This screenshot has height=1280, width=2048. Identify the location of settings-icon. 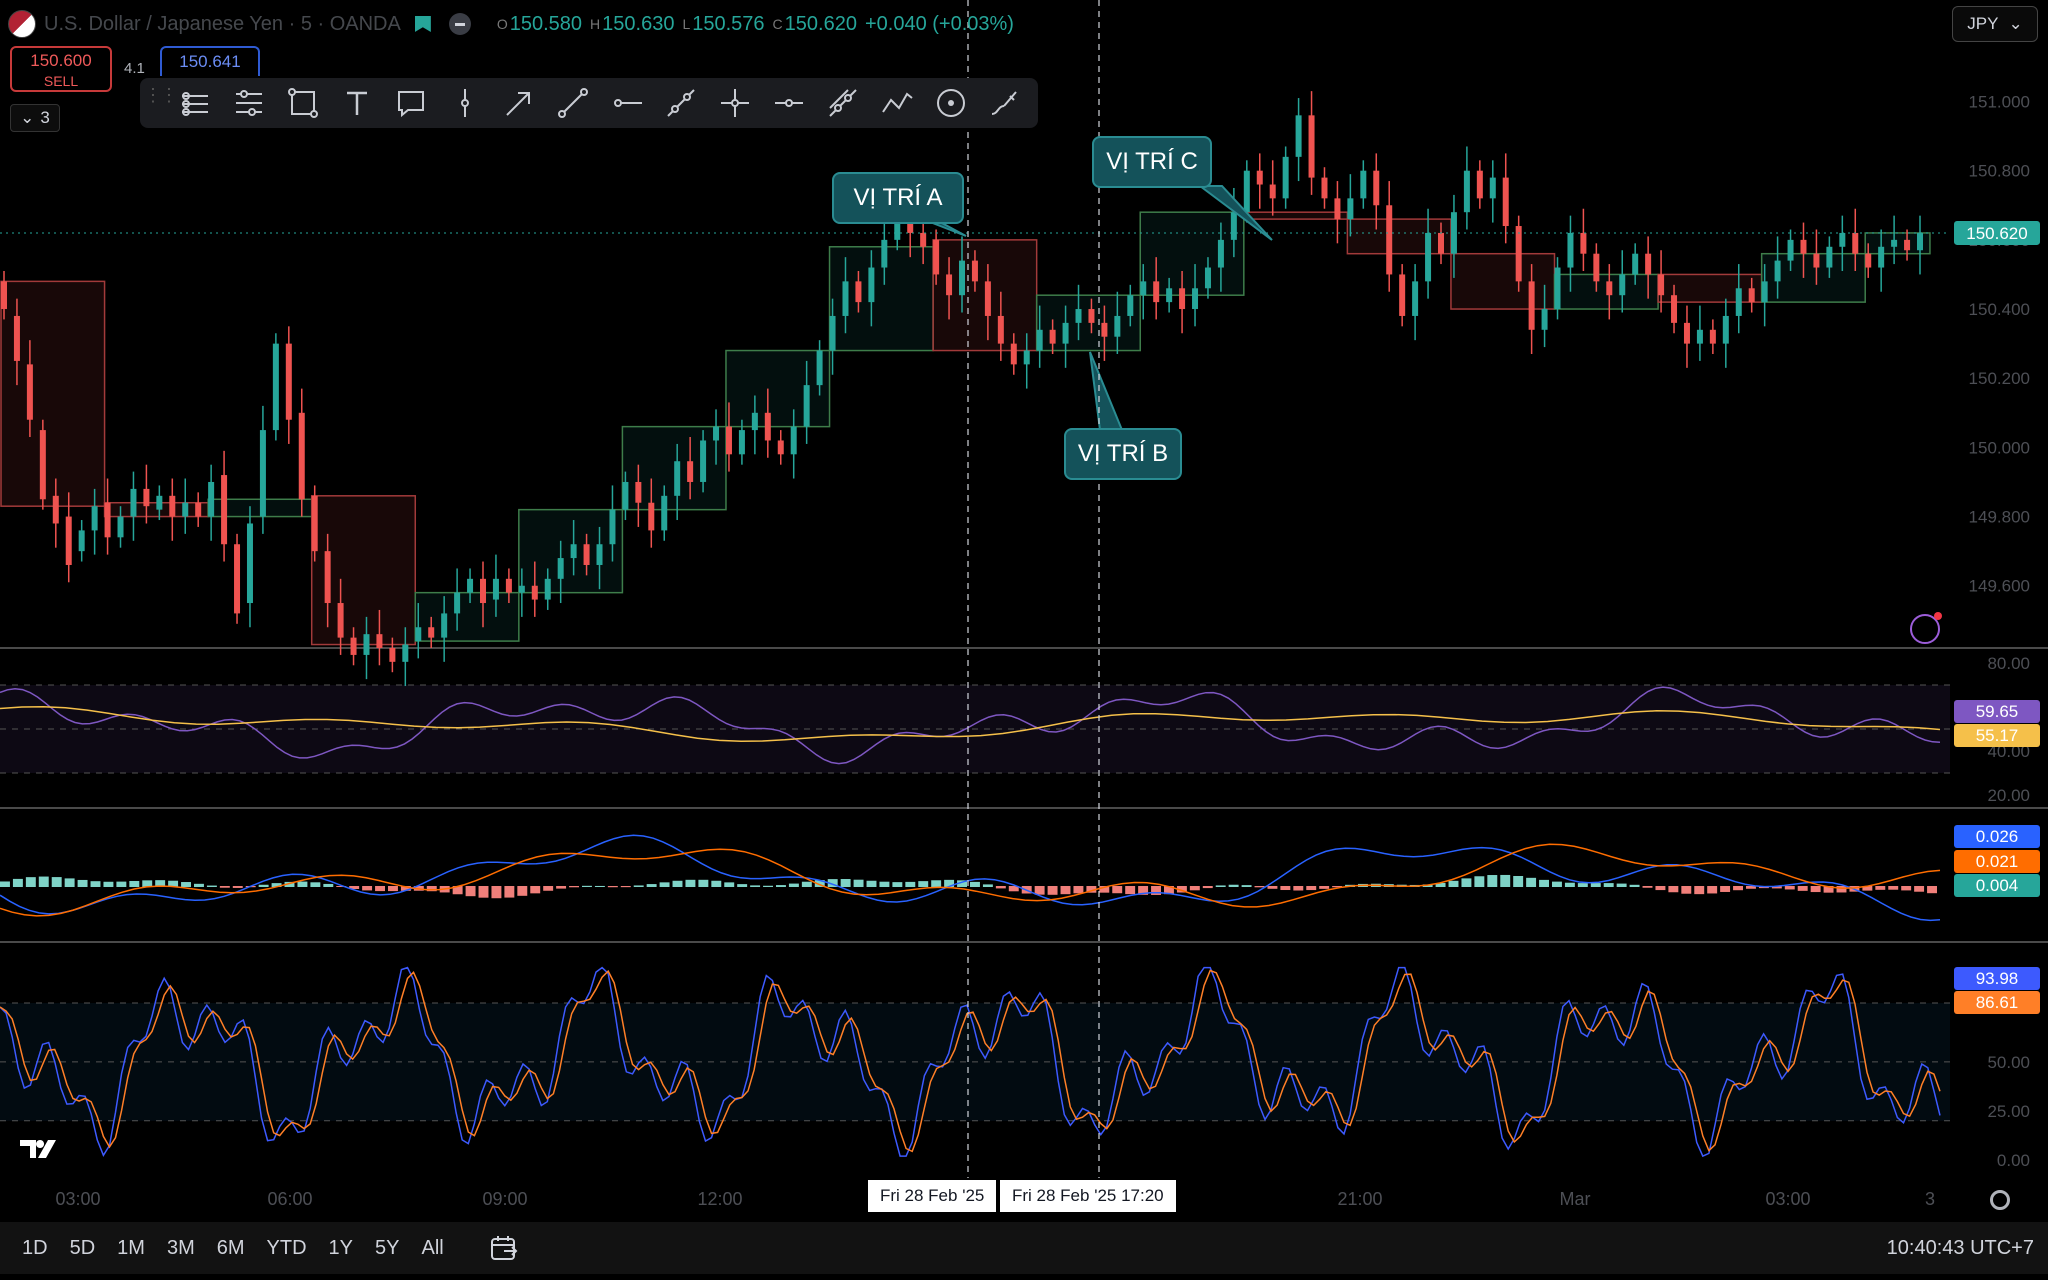
(2000, 1200).